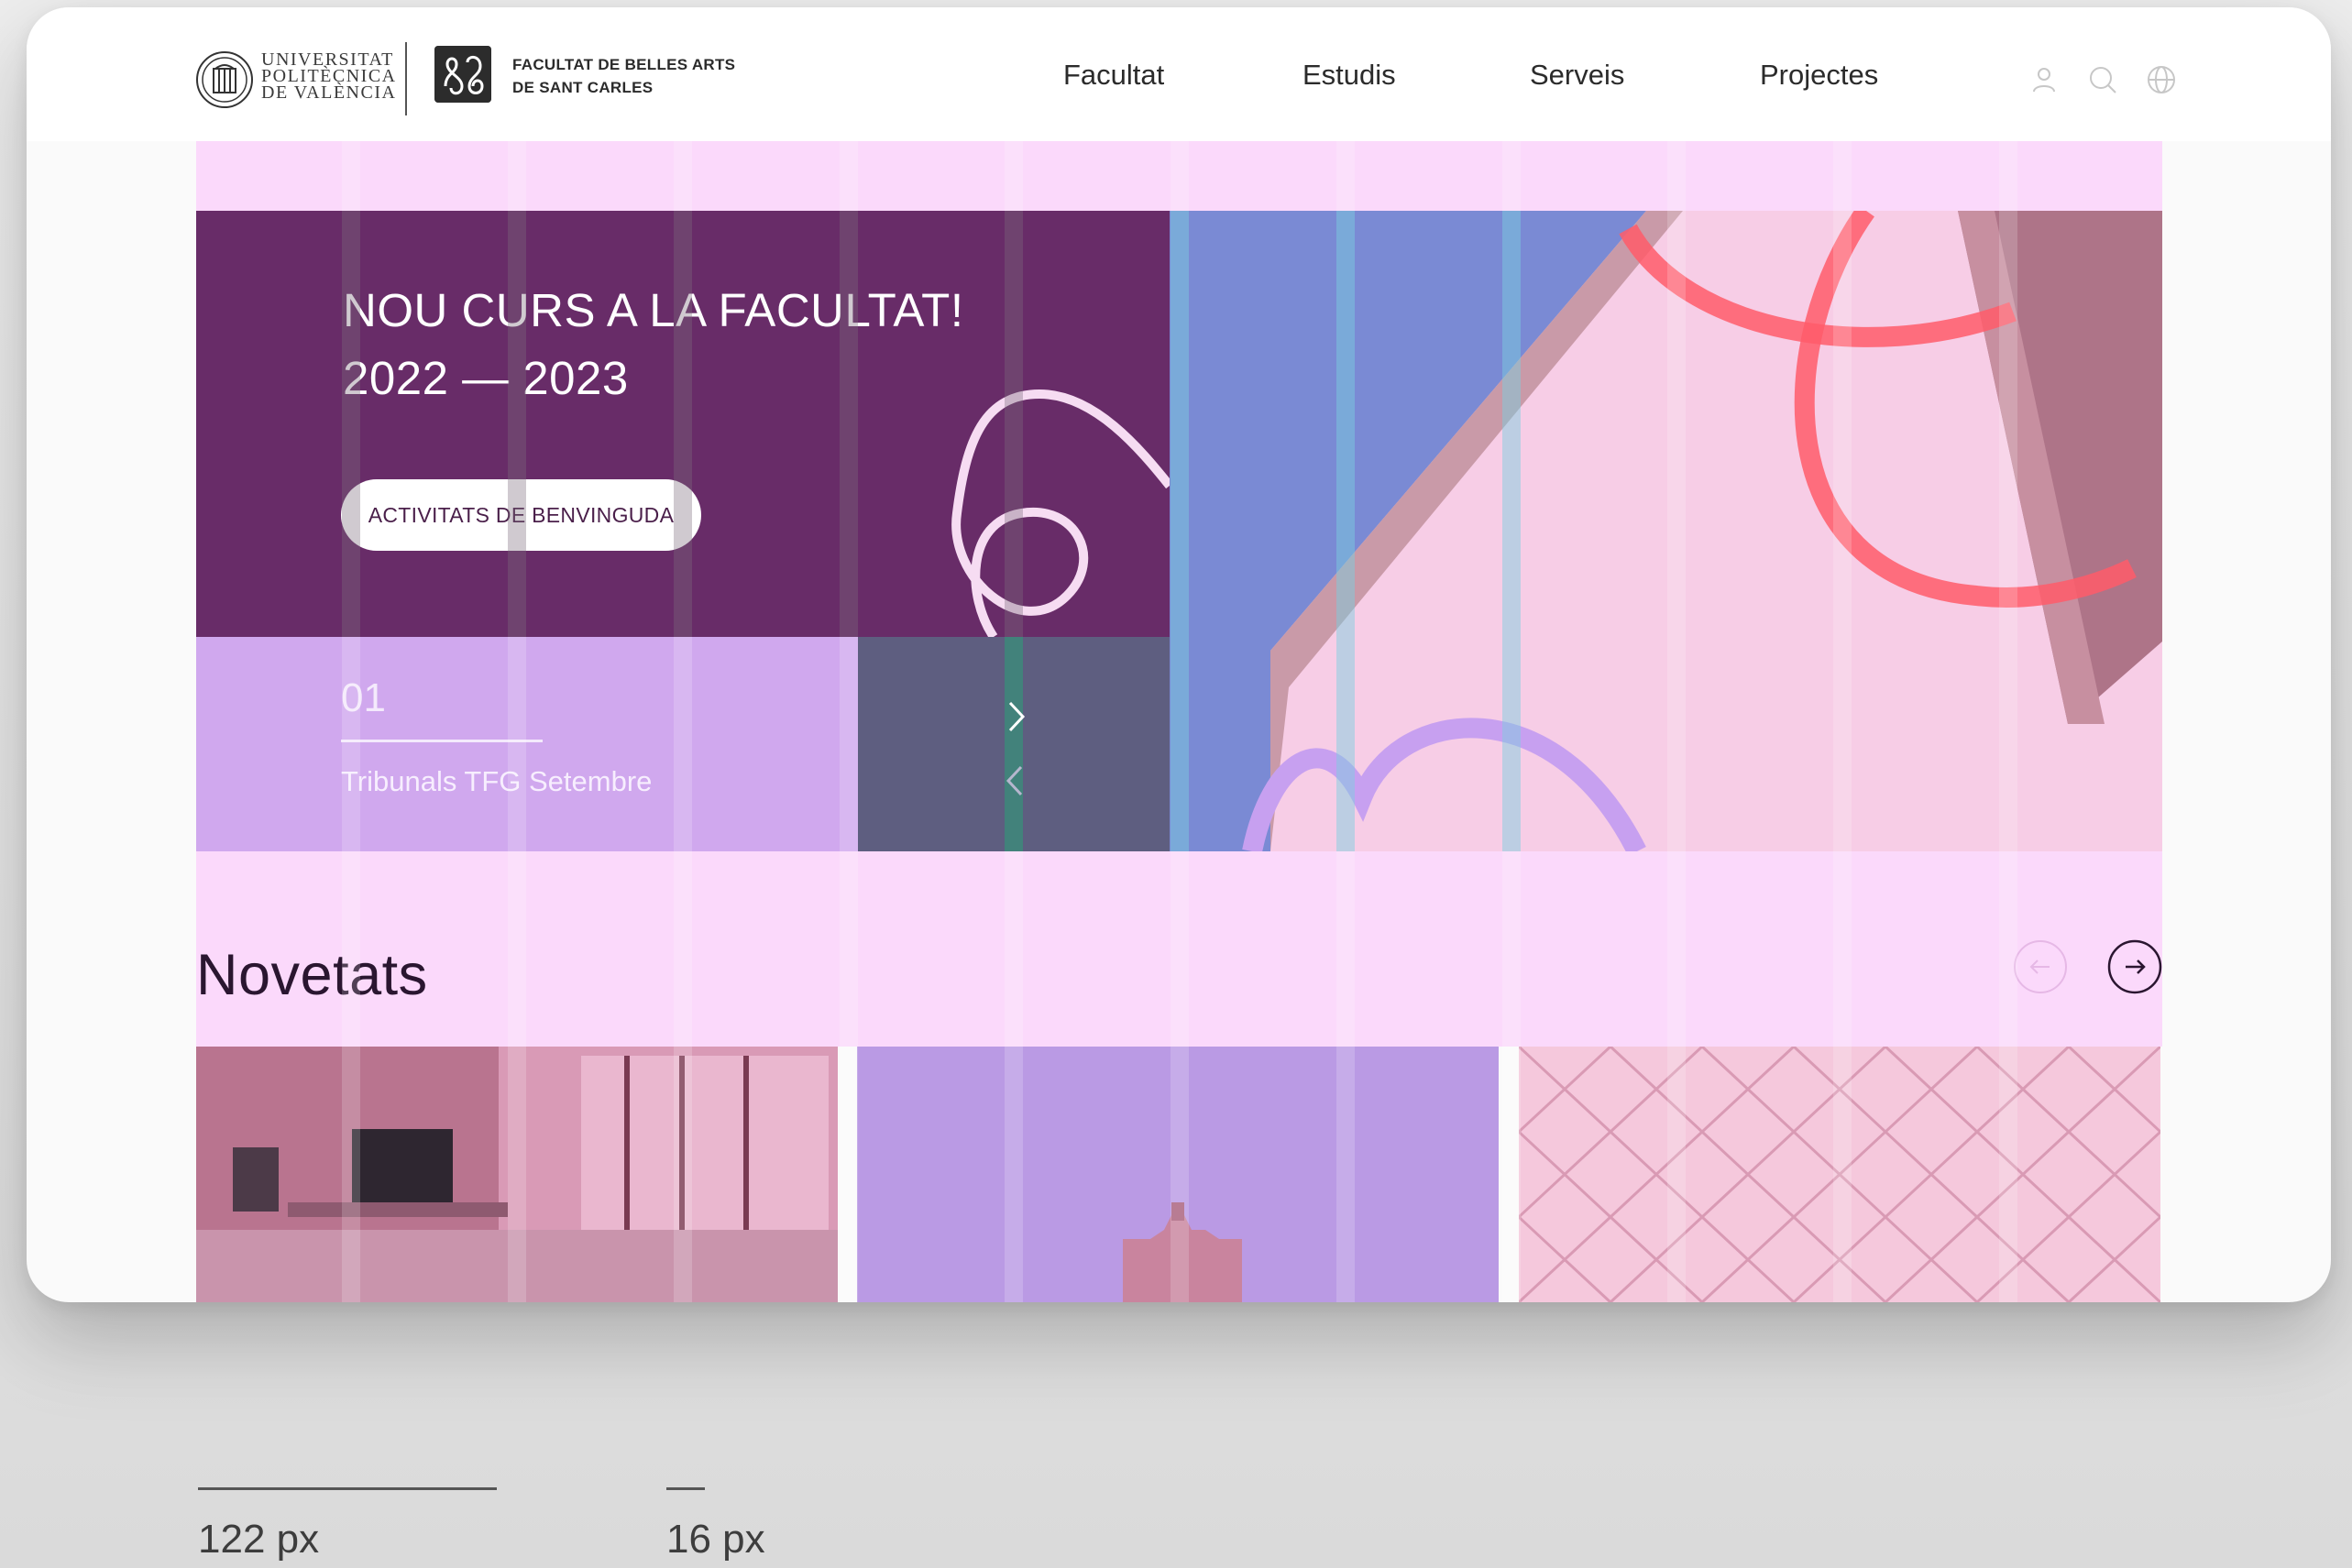  What do you see at coordinates (583, 87) in the screenshot?
I see `faculty-name-line2: DE SANT CARLES` at bounding box center [583, 87].